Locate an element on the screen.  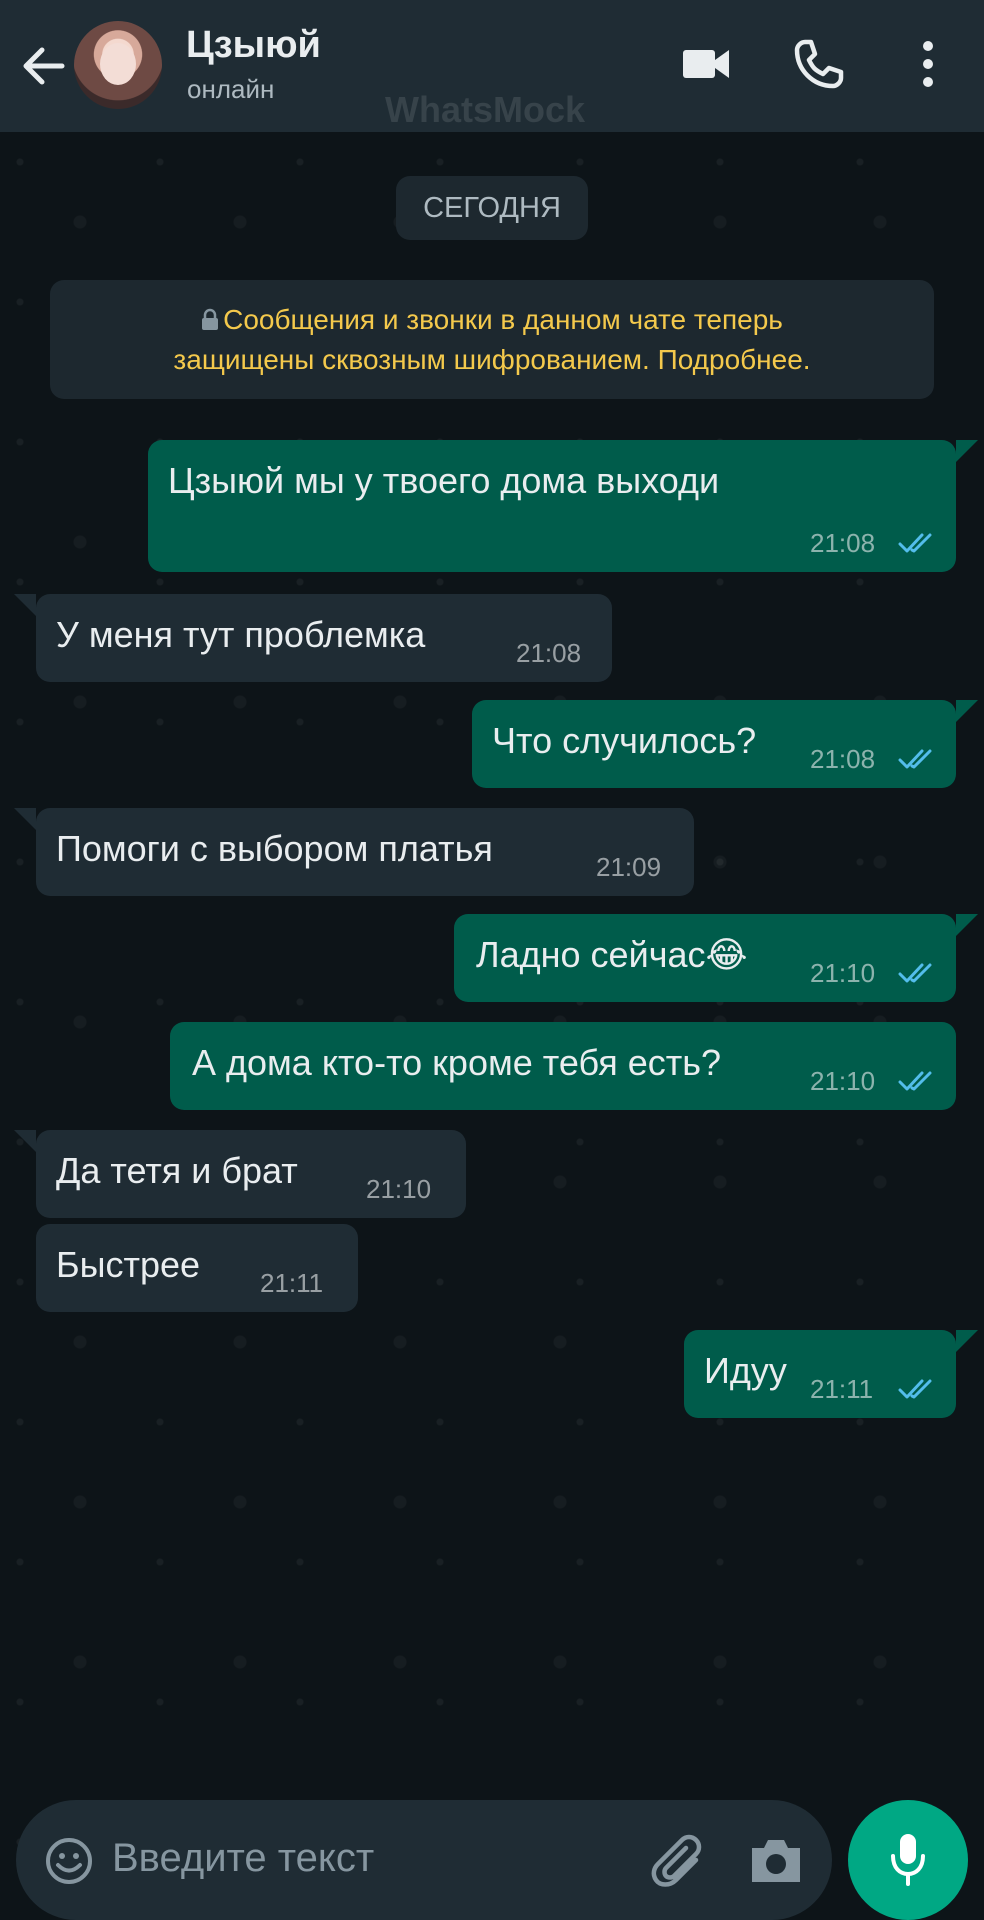
message-outgoing: Идуу 21:11 is located at coordinates (820, 1374).